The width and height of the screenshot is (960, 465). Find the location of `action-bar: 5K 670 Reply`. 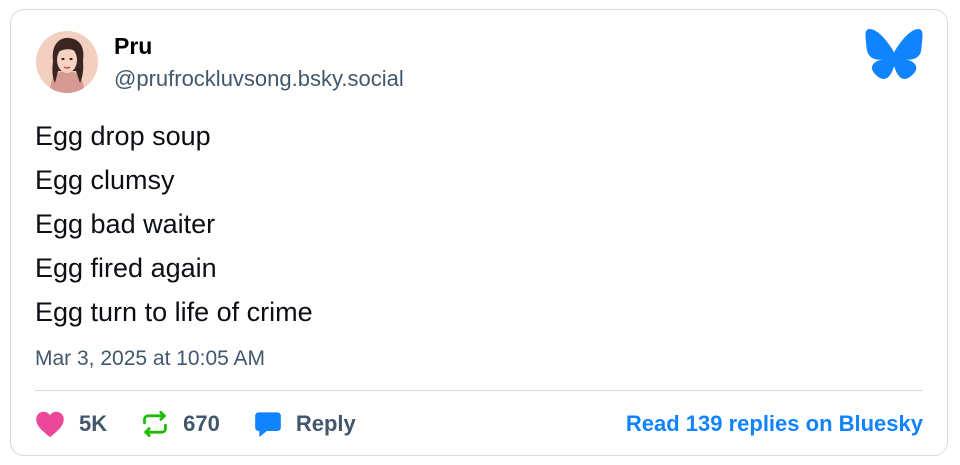

action-bar: 5K 670 Reply is located at coordinates (212, 424).